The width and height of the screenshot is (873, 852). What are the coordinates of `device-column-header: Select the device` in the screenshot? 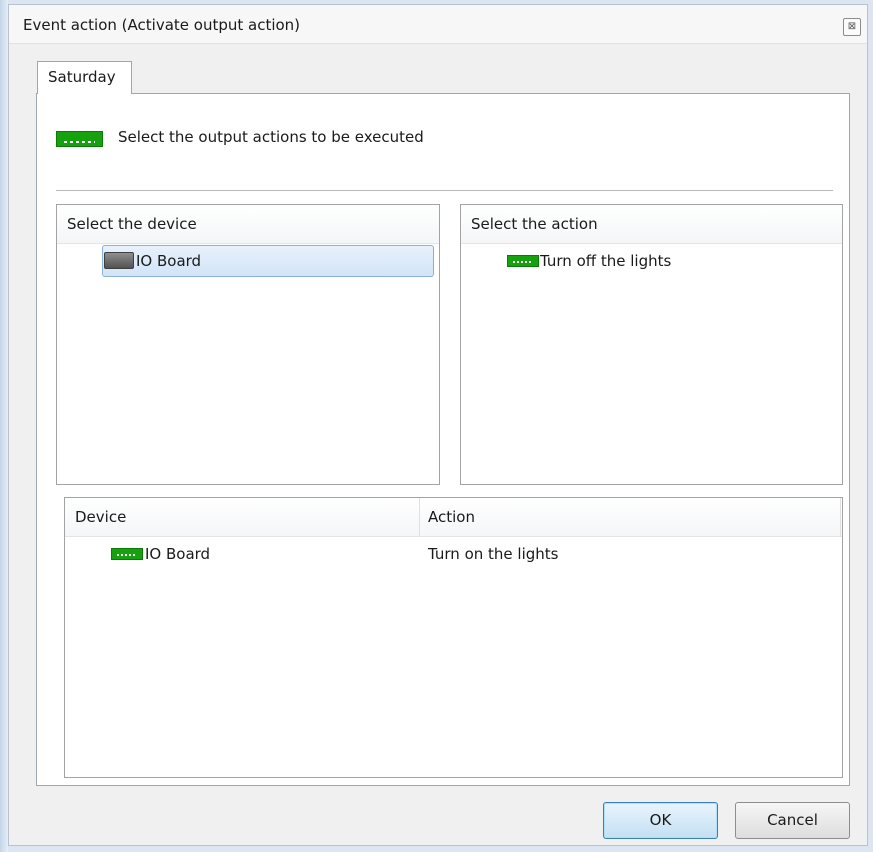 It's located at (132, 224).